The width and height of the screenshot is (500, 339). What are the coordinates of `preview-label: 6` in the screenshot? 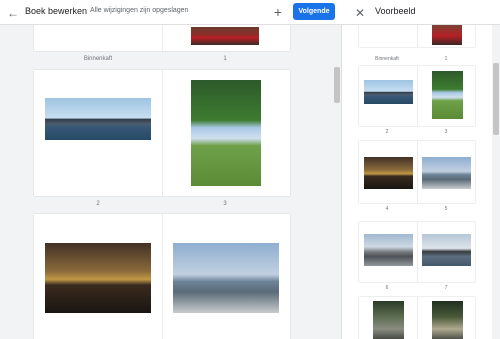 It's located at (387, 288).